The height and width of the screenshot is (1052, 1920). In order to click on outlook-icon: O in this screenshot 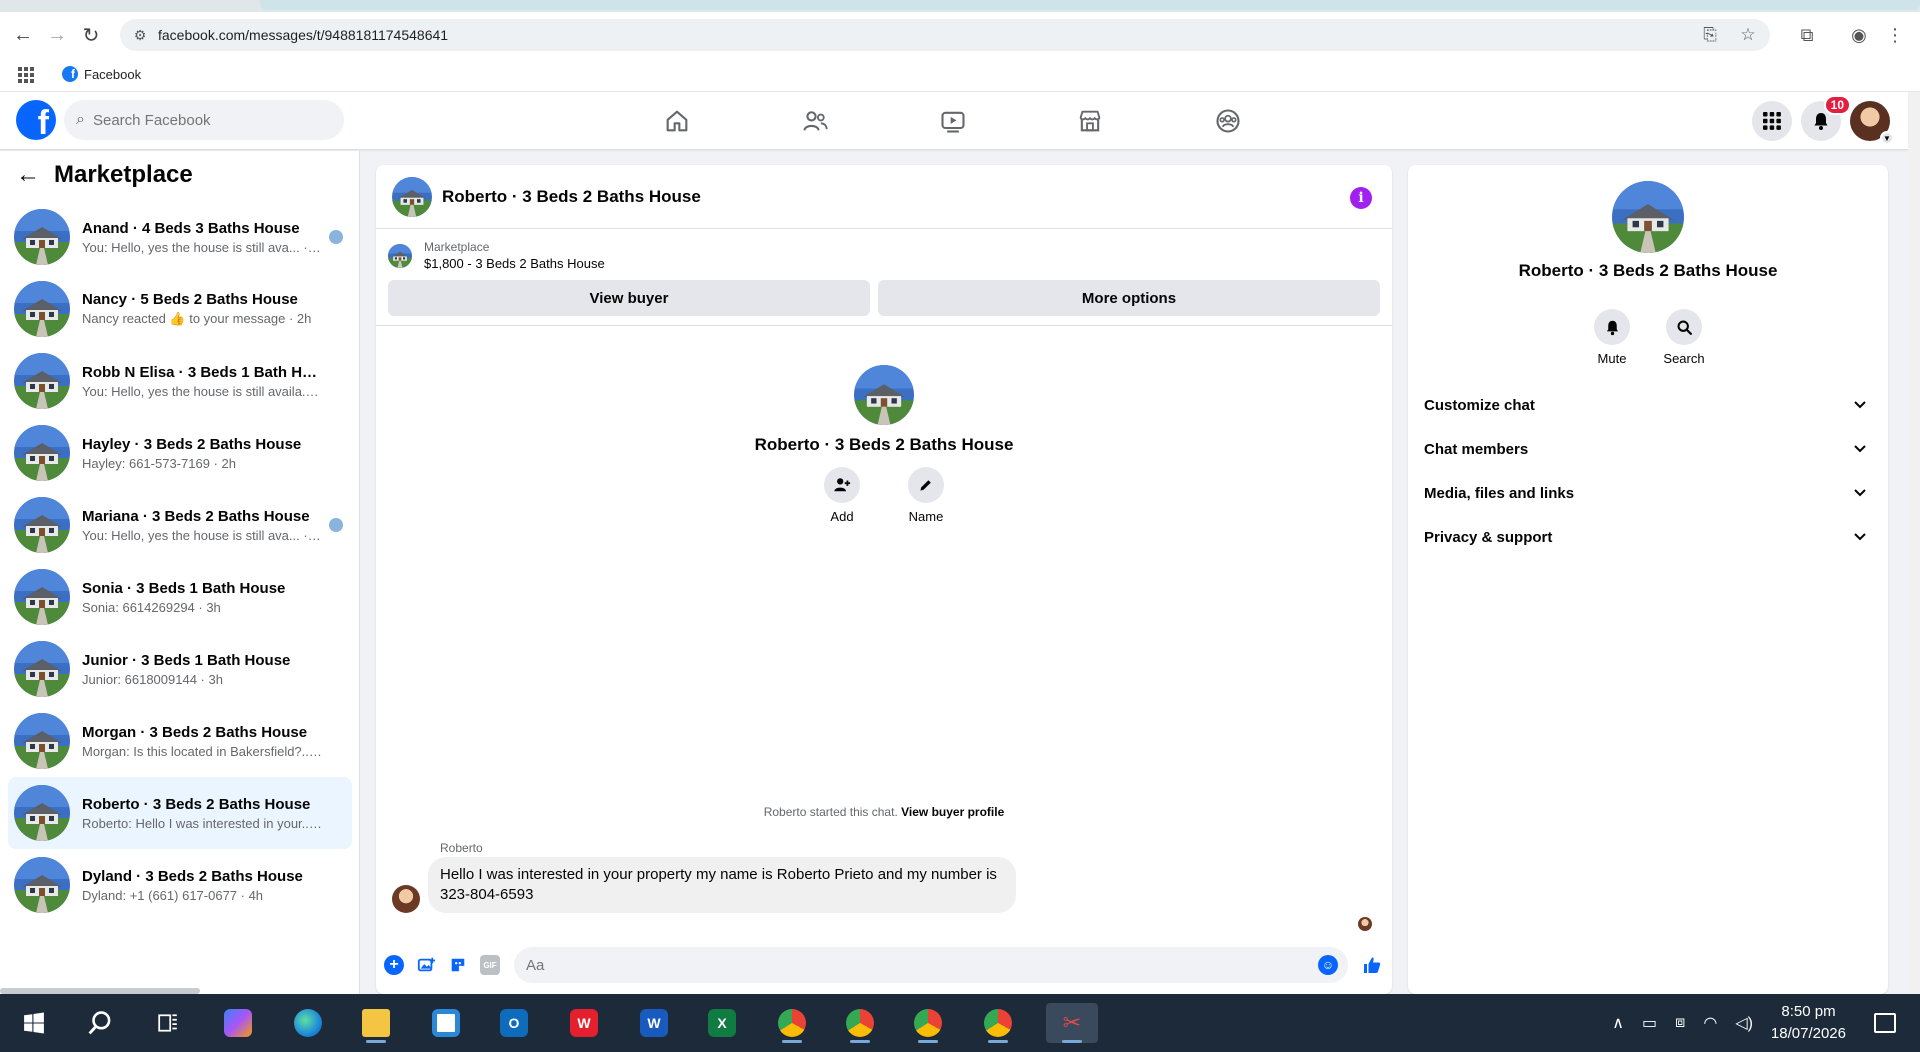, I will do `click(514, 1023)`.